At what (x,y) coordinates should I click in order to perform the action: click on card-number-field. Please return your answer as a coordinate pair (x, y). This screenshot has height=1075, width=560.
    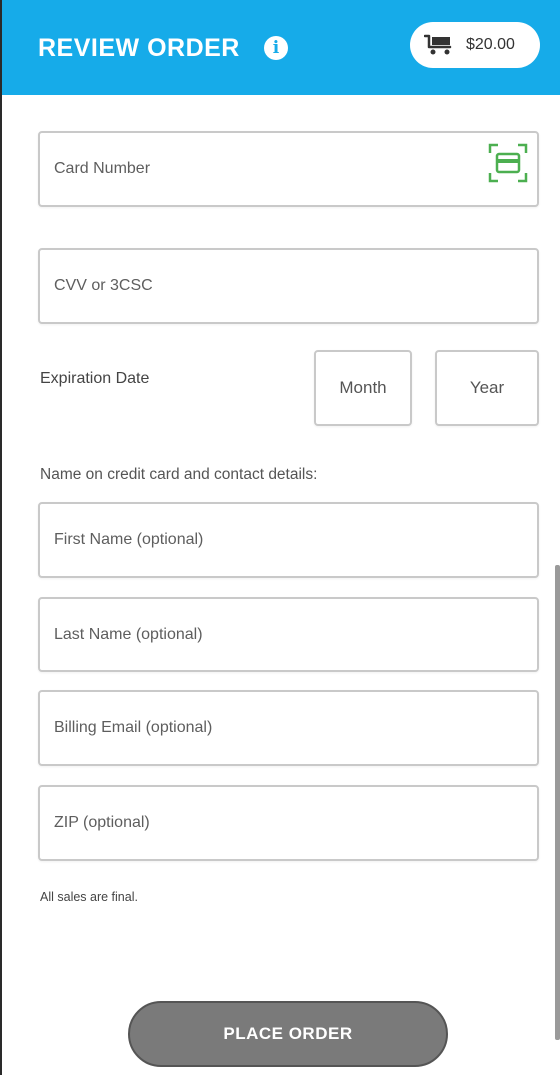
    Looking at the image, I should click on (288, 169).